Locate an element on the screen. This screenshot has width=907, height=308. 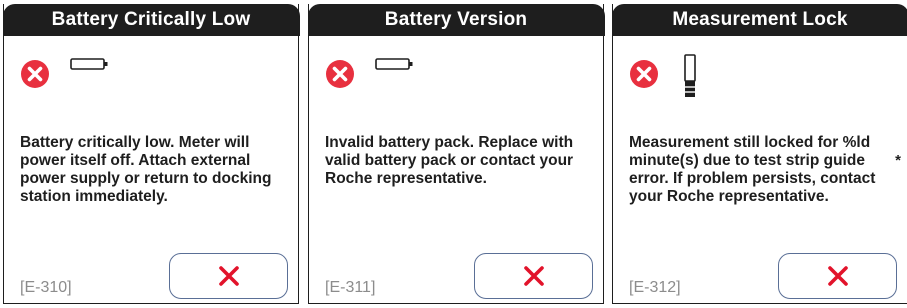
error-code: [E-311] is located at coordinates (350, 287).